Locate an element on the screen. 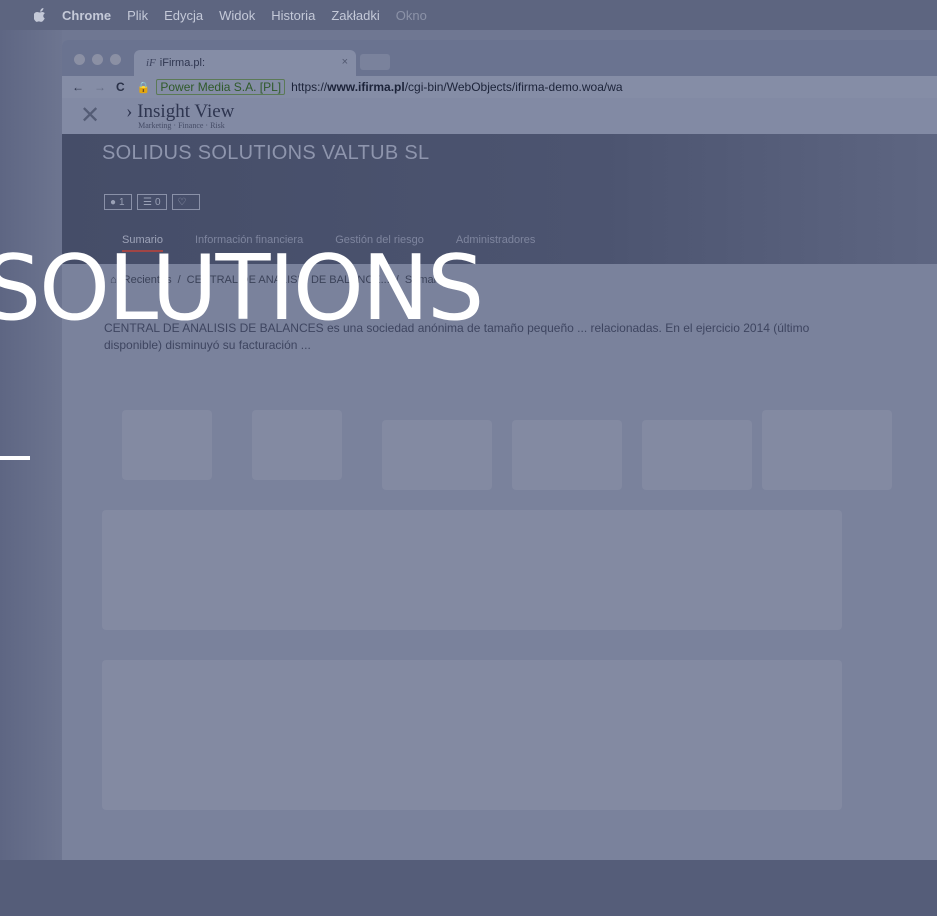 This screenshot has width=937, height=916. tab-title: iFirma.pl: is located at coordinates (182, 63).